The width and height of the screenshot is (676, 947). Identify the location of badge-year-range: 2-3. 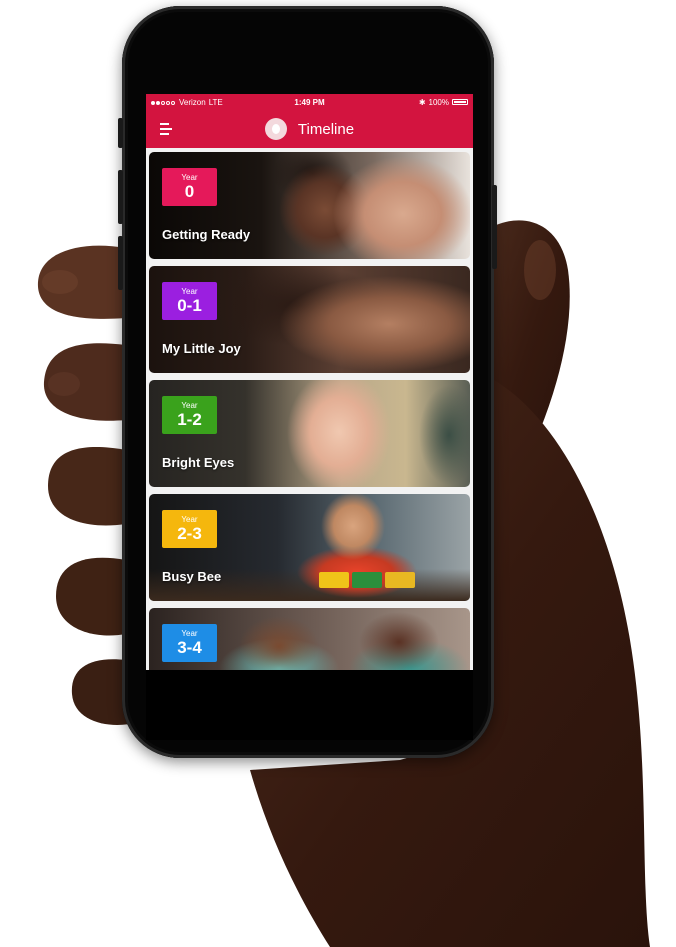
(189, 533).